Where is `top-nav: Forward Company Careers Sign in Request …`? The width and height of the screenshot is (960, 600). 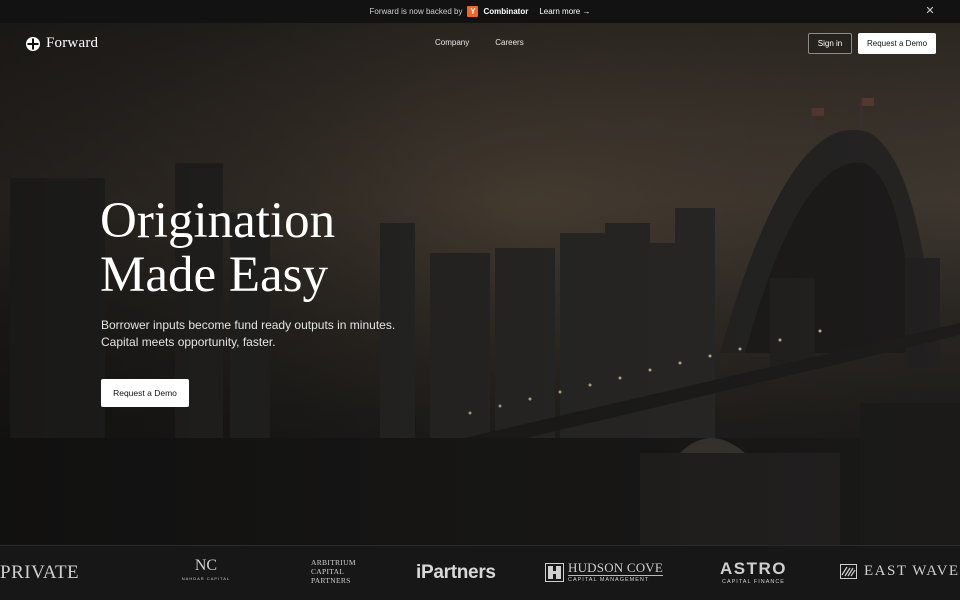 top-nav: Forward Company Careers Sign in Request … is located at coordinates (480, 43).